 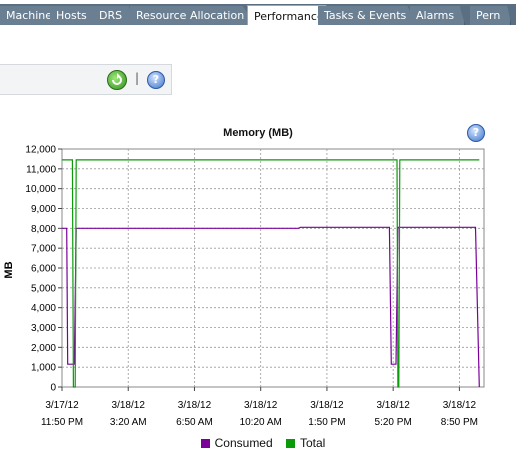 I want to click on legend-label-total: Total, so click(x=313, y=443).